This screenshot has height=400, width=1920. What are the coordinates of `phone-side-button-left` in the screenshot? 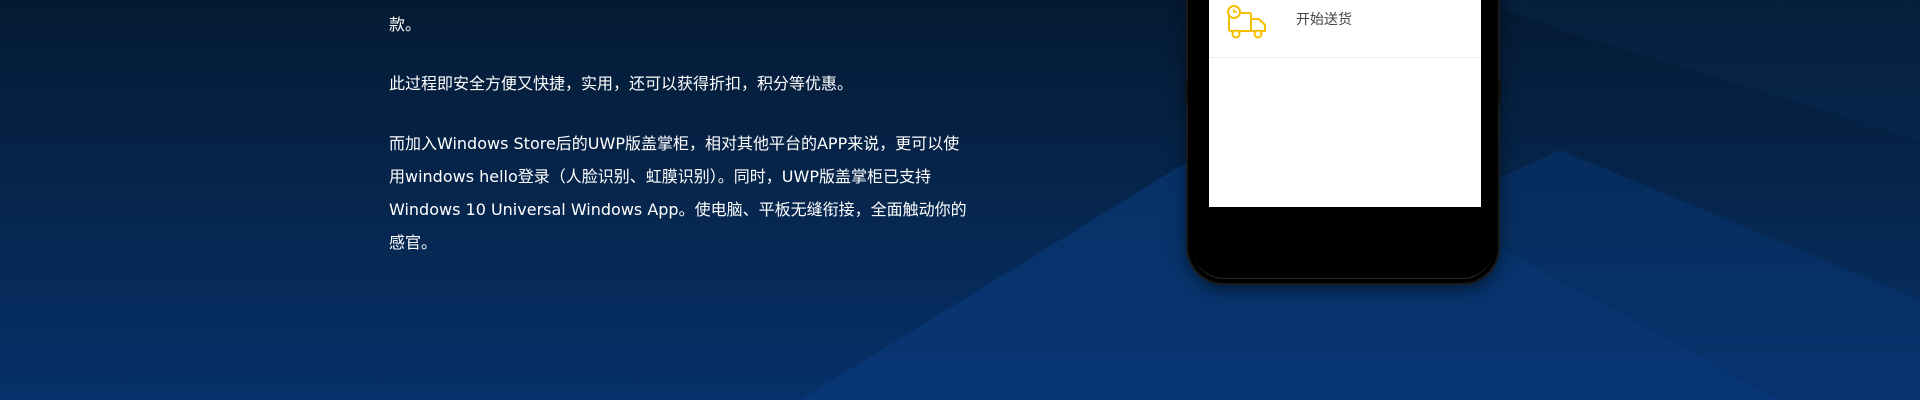 It's located at (1186, 91).